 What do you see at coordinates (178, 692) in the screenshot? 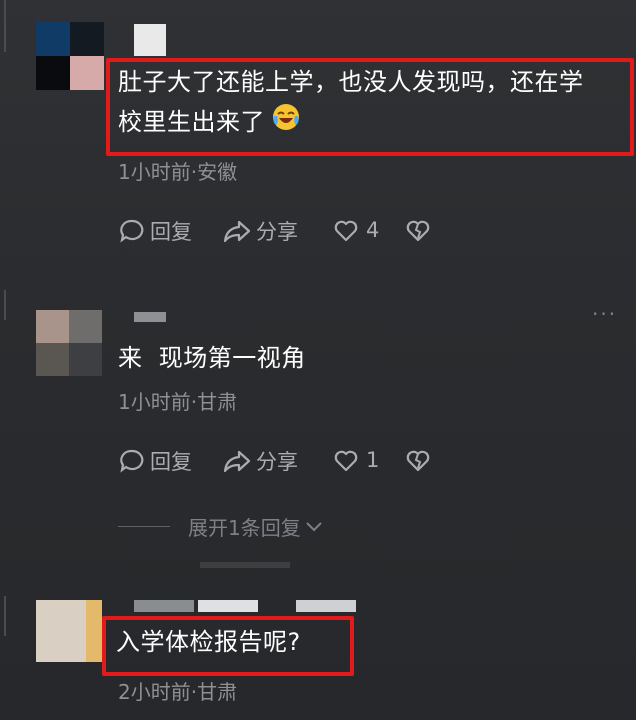
I see `comment-meta: 2小时前·甘肃` at bounding box center [178, 692].